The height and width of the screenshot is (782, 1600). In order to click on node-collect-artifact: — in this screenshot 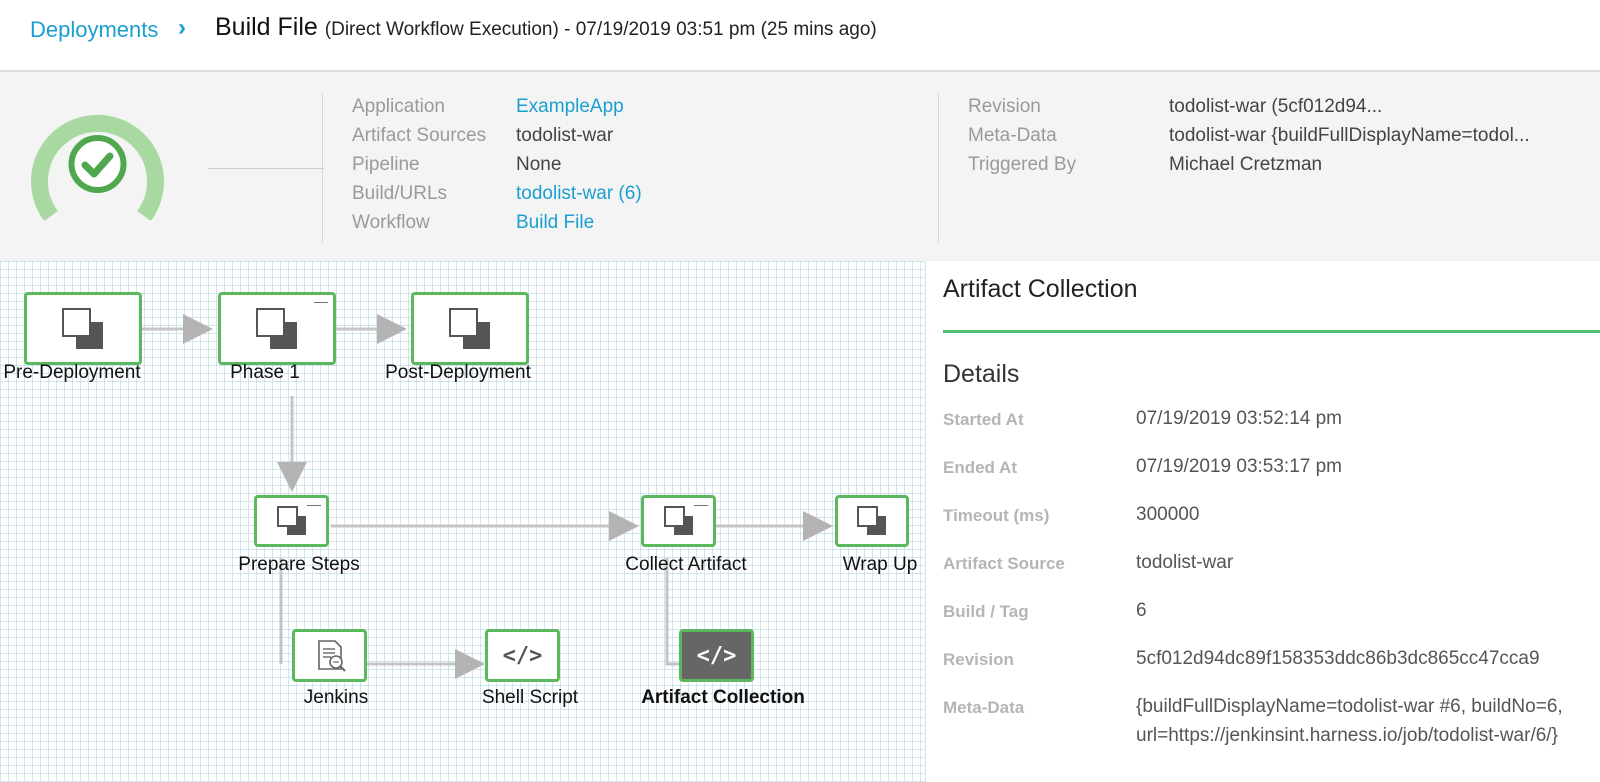, I will do `click(678, 521)`.